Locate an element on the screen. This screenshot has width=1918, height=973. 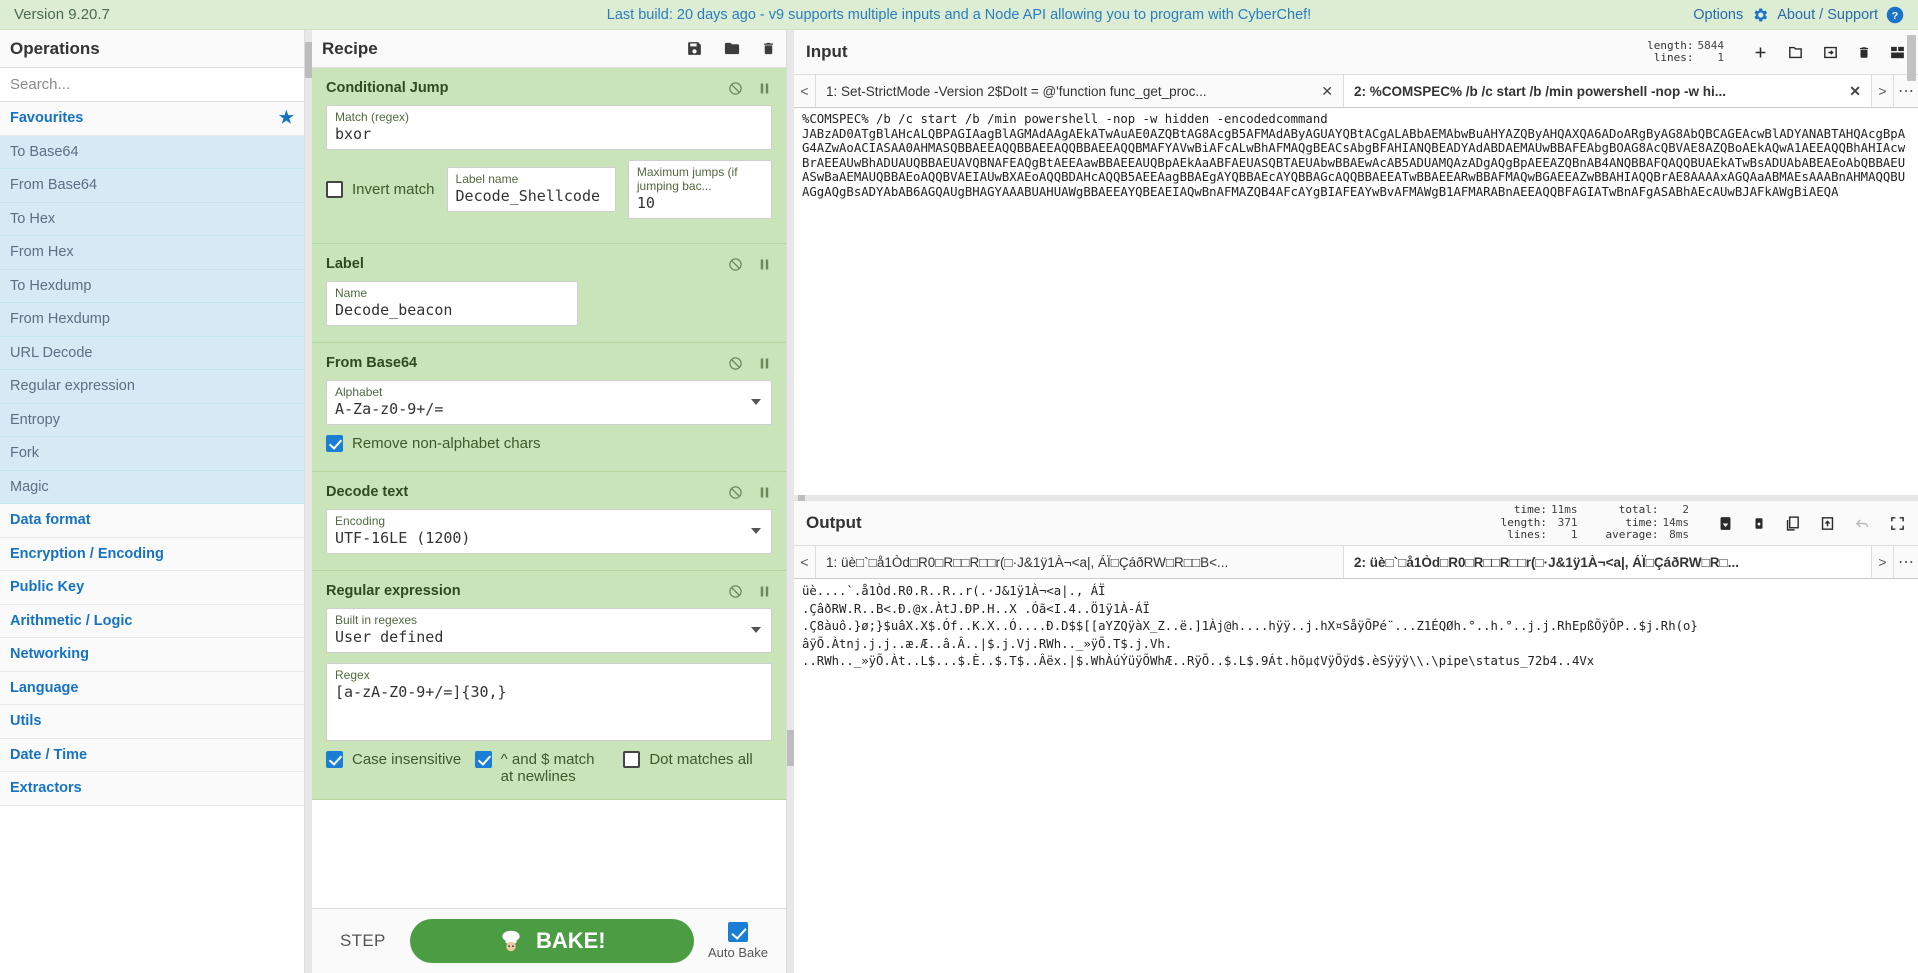
op-conditional-jump-label-name: Label name Decode_Shellcode is located at coordinates (531, 189).